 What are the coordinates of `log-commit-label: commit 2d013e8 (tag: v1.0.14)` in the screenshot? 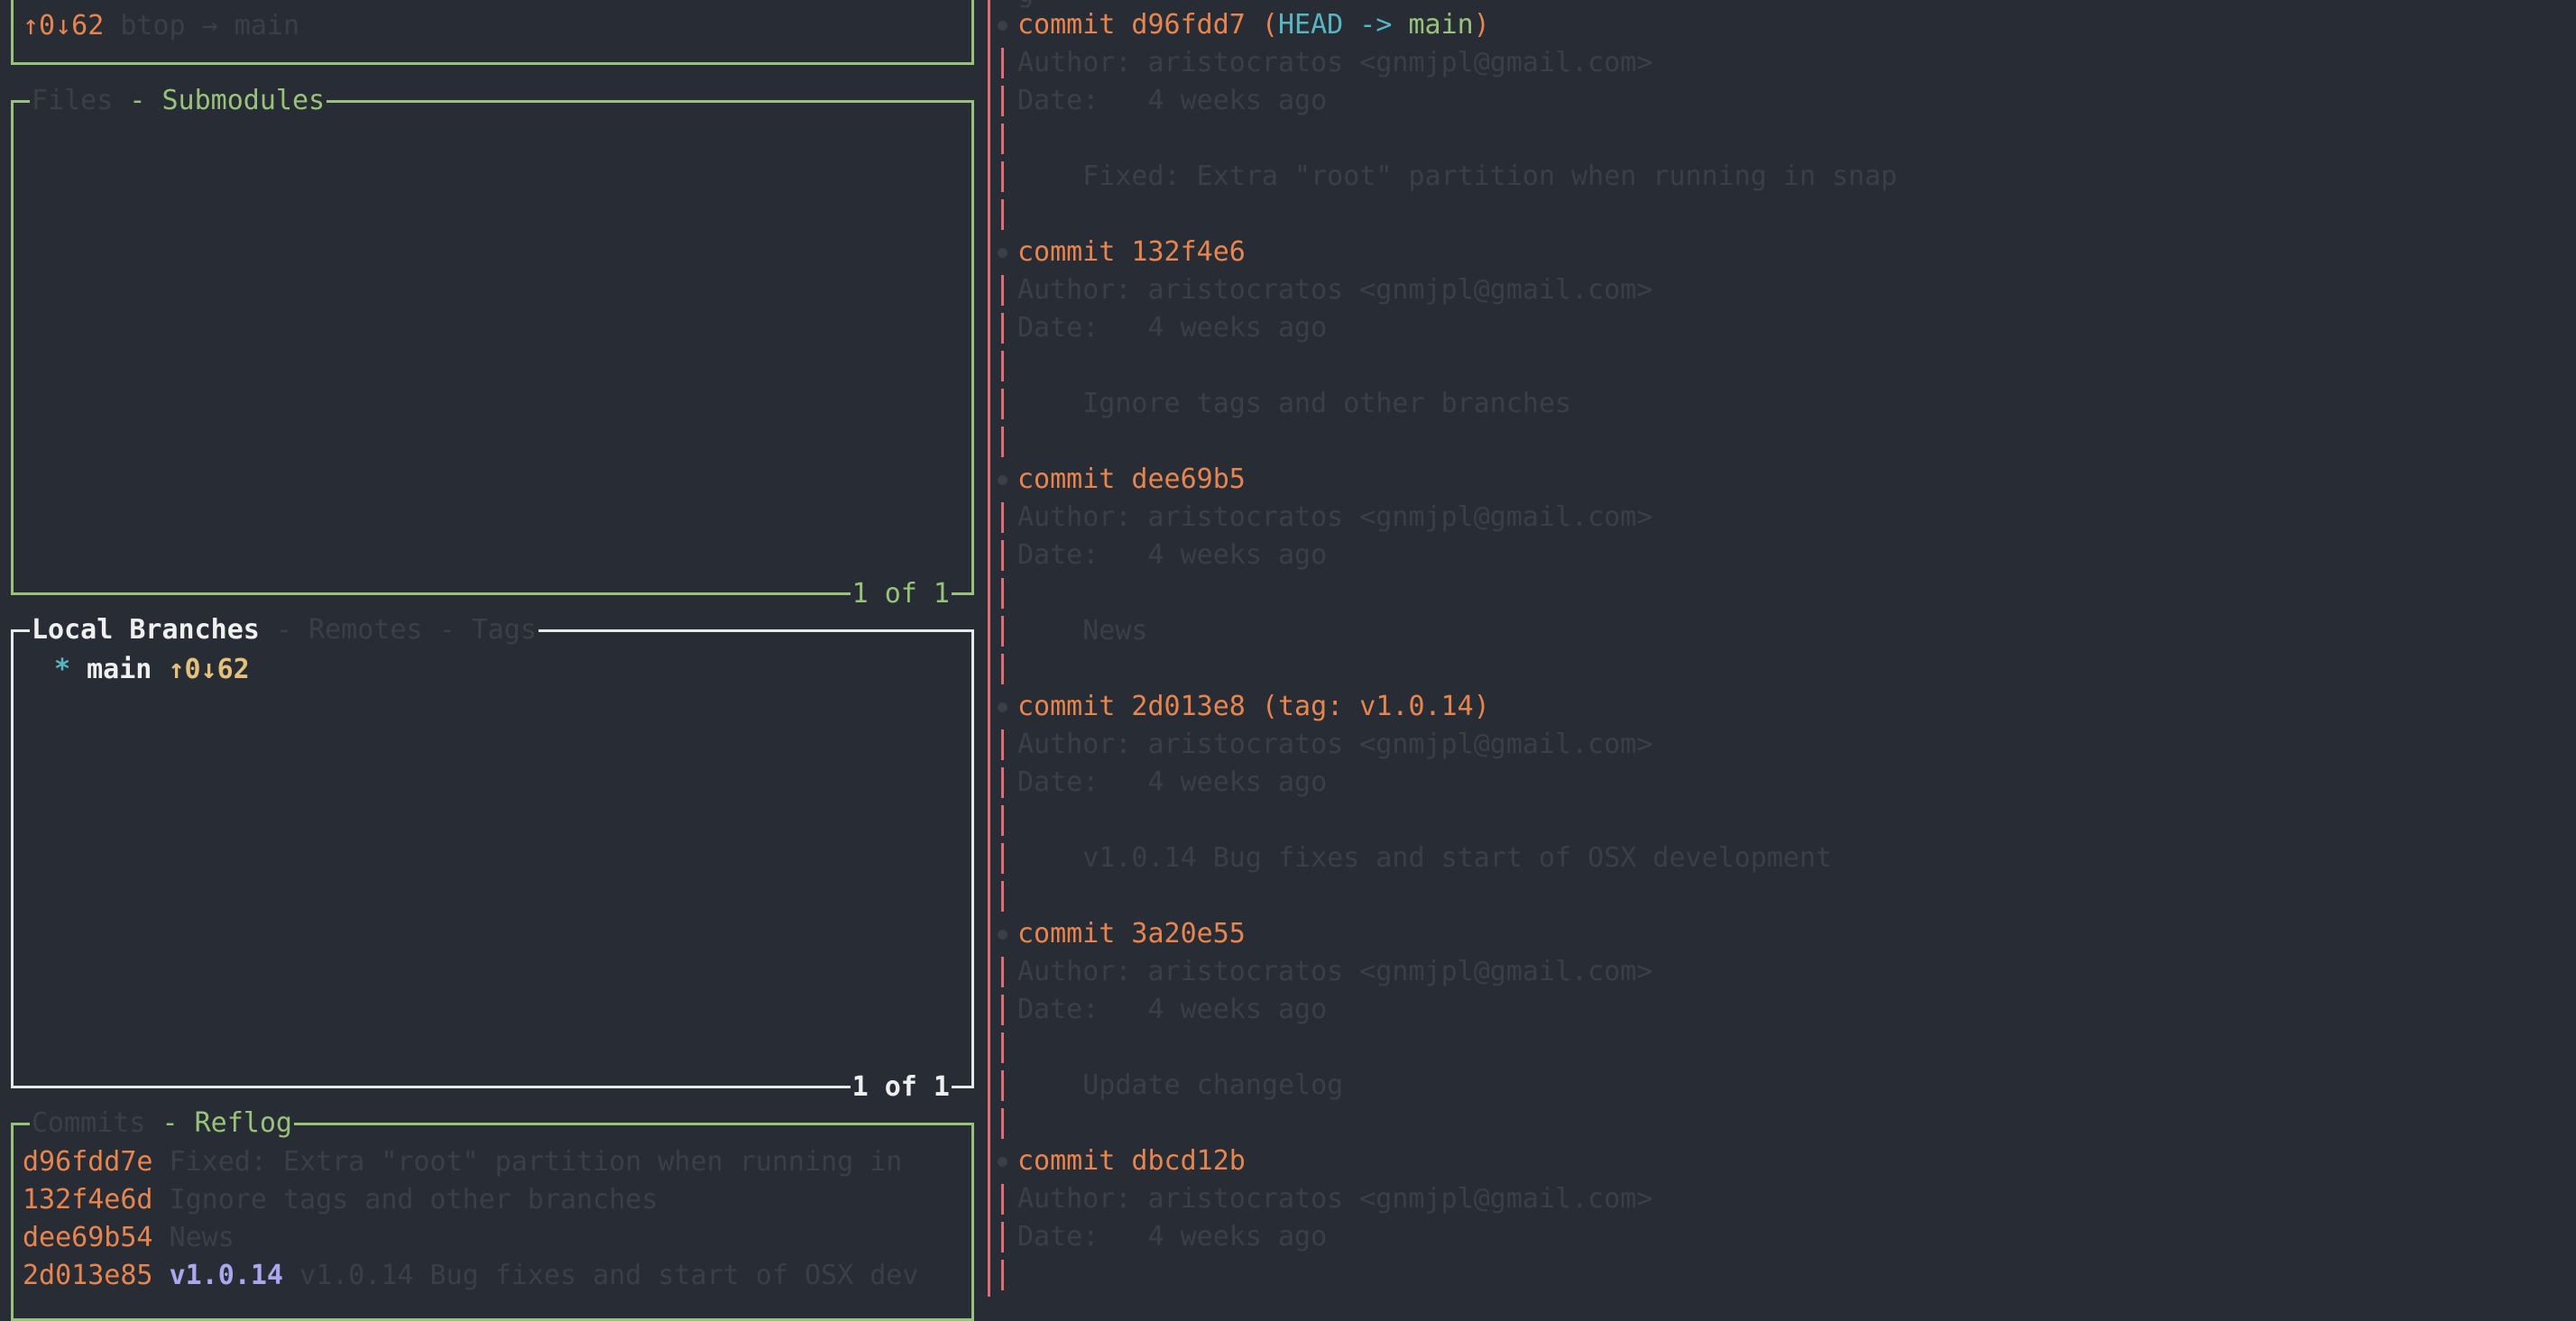 It's located at (1253, 706).